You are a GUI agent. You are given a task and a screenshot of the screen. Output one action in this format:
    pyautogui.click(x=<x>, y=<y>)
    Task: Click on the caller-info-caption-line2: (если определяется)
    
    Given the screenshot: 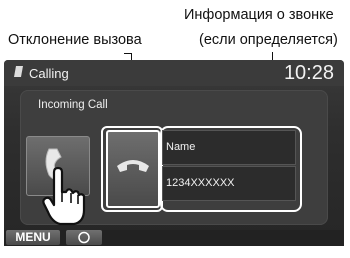 What is the action you would take?
    pyautogui.click(x=268, y=40)
    